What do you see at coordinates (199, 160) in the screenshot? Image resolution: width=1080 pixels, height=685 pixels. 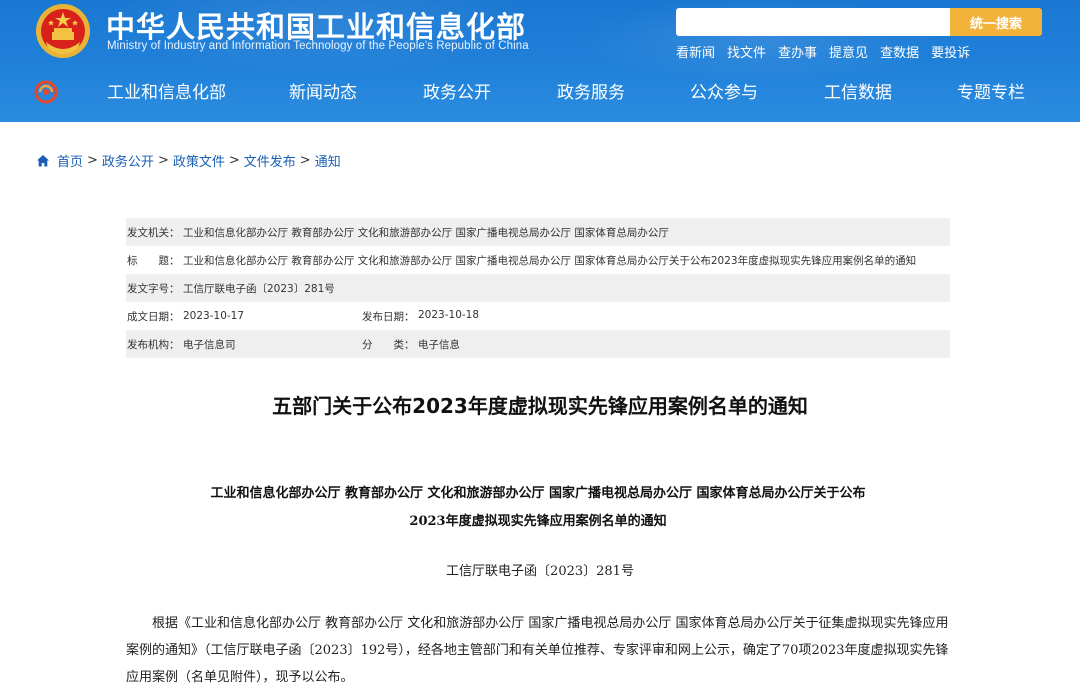 I see `breadcrumb-policy-docs: 政策文件` at bounding box center [199, 160].